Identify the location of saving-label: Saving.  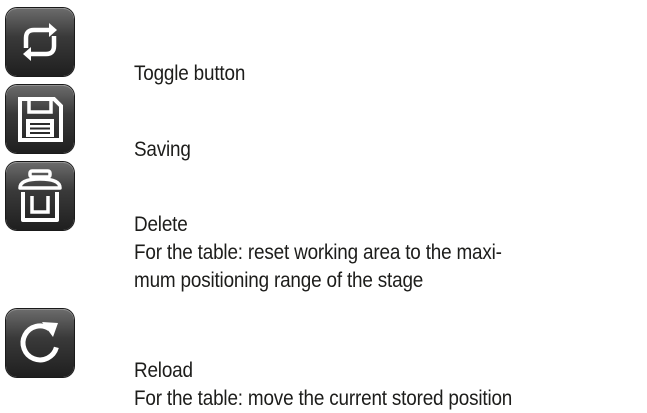
(162, 149).